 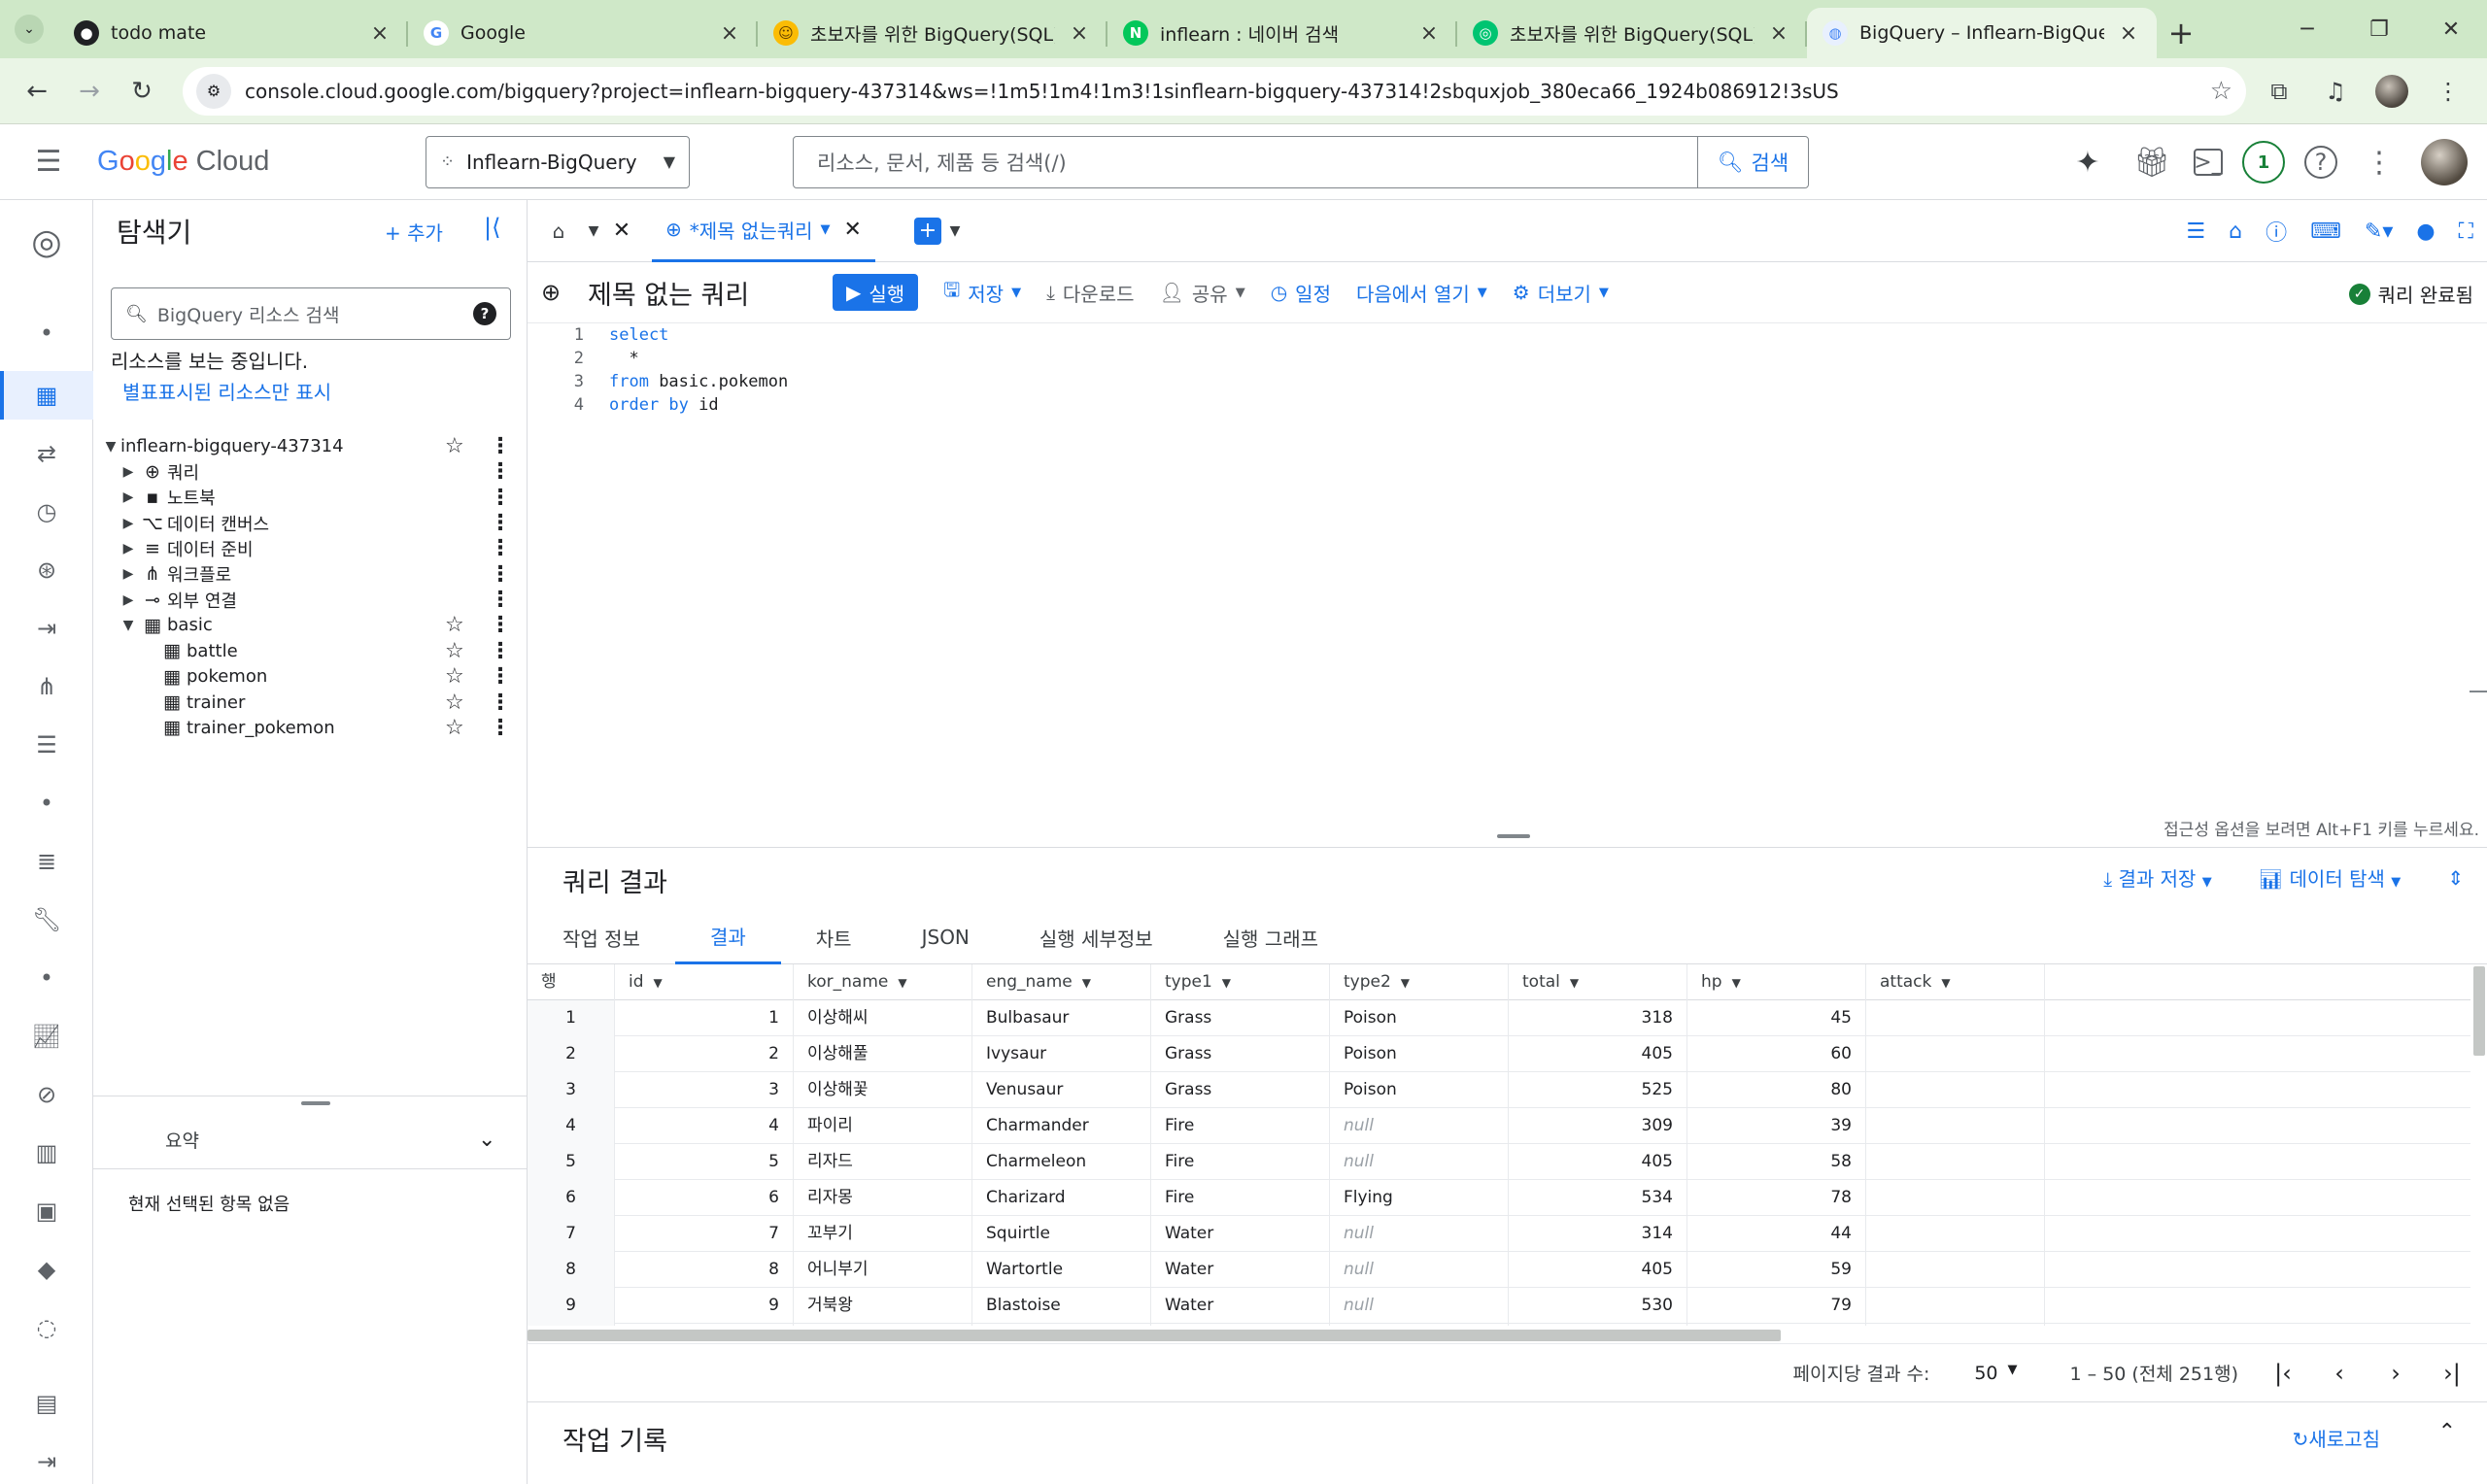 I want to click on table-cell: 이상해풀, so click(x=883, y=1054).